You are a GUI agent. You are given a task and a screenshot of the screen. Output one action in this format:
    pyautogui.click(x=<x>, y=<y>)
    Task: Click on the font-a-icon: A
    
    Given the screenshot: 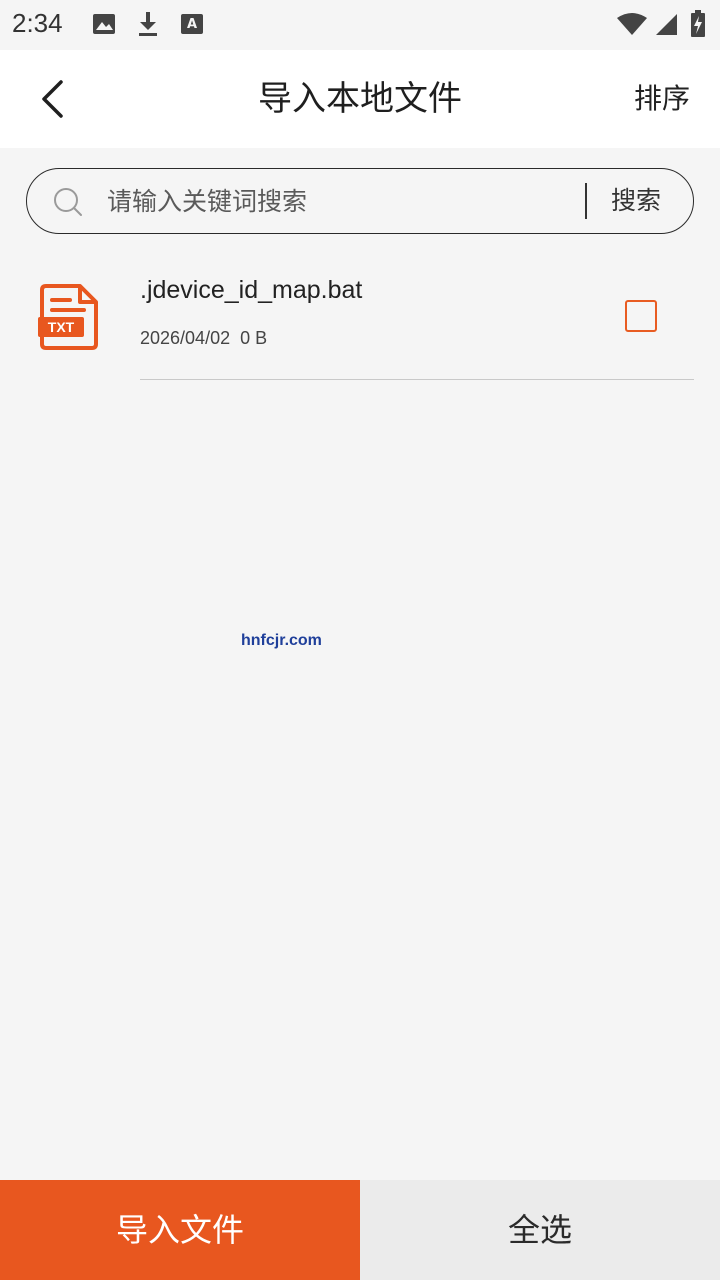 What is the action you would take?
    pyautogui.click(x=192, y=24)
    